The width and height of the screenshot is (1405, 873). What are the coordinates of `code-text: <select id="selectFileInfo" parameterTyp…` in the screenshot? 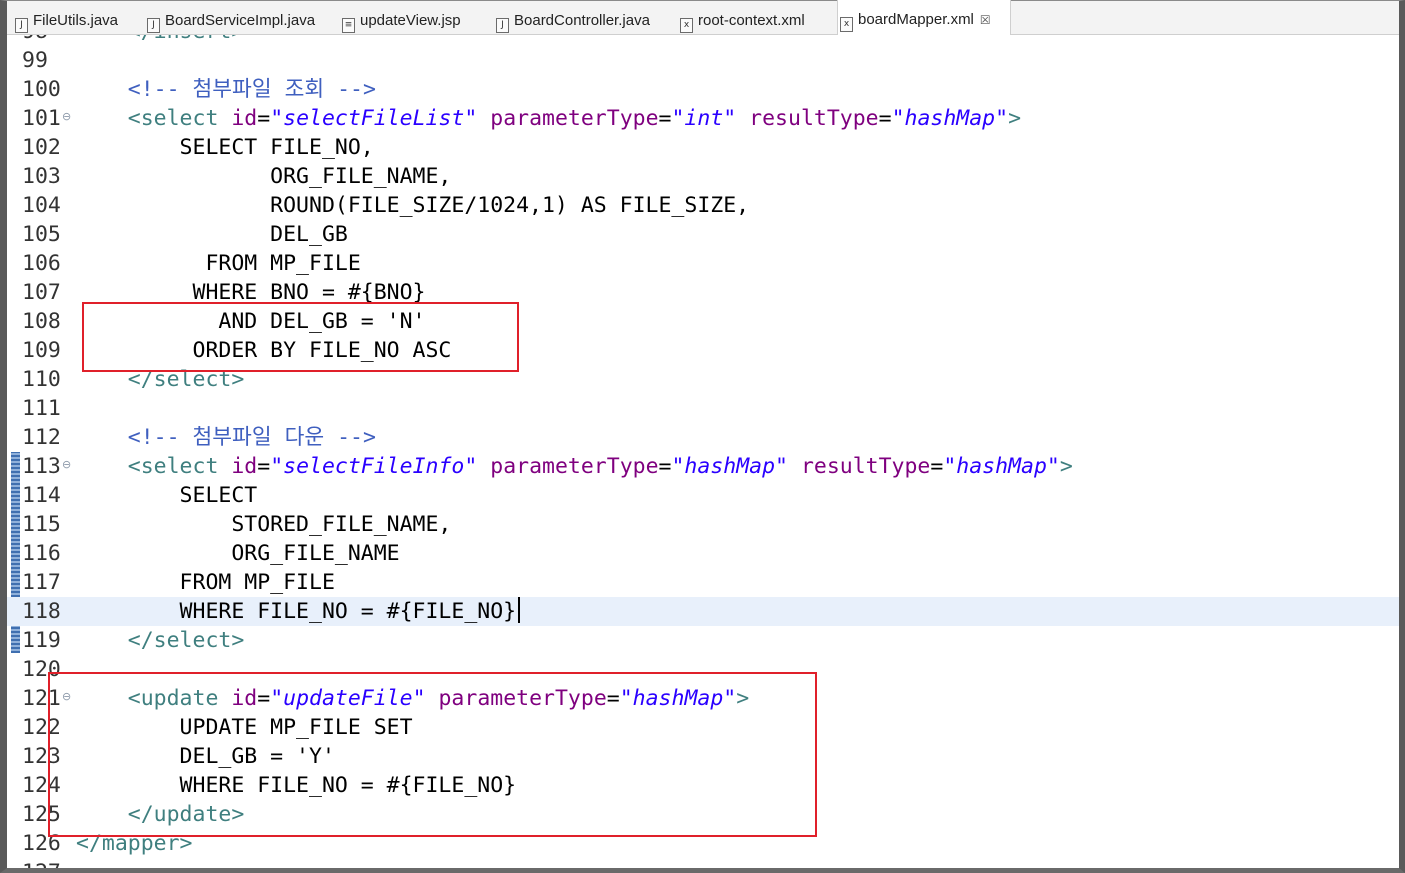 It's located at (600, 466).